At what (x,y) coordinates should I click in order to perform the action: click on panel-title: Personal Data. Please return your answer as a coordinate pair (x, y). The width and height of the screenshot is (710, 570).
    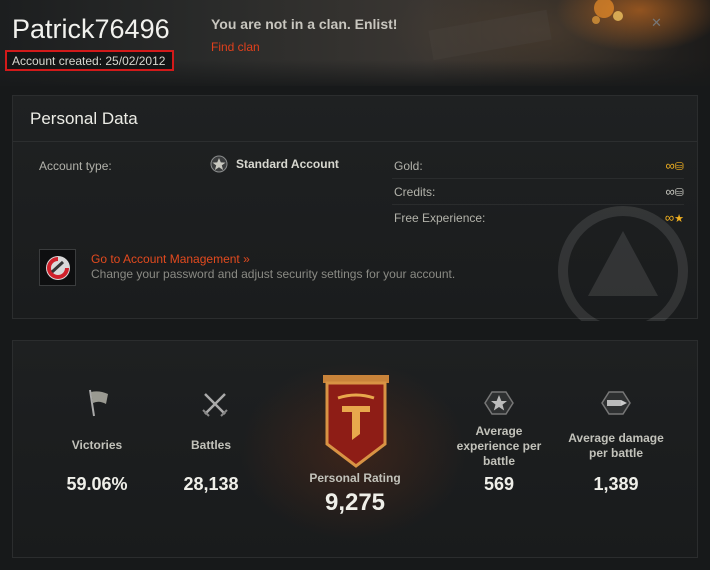
    Looking at the image, I should click on (84, 118).